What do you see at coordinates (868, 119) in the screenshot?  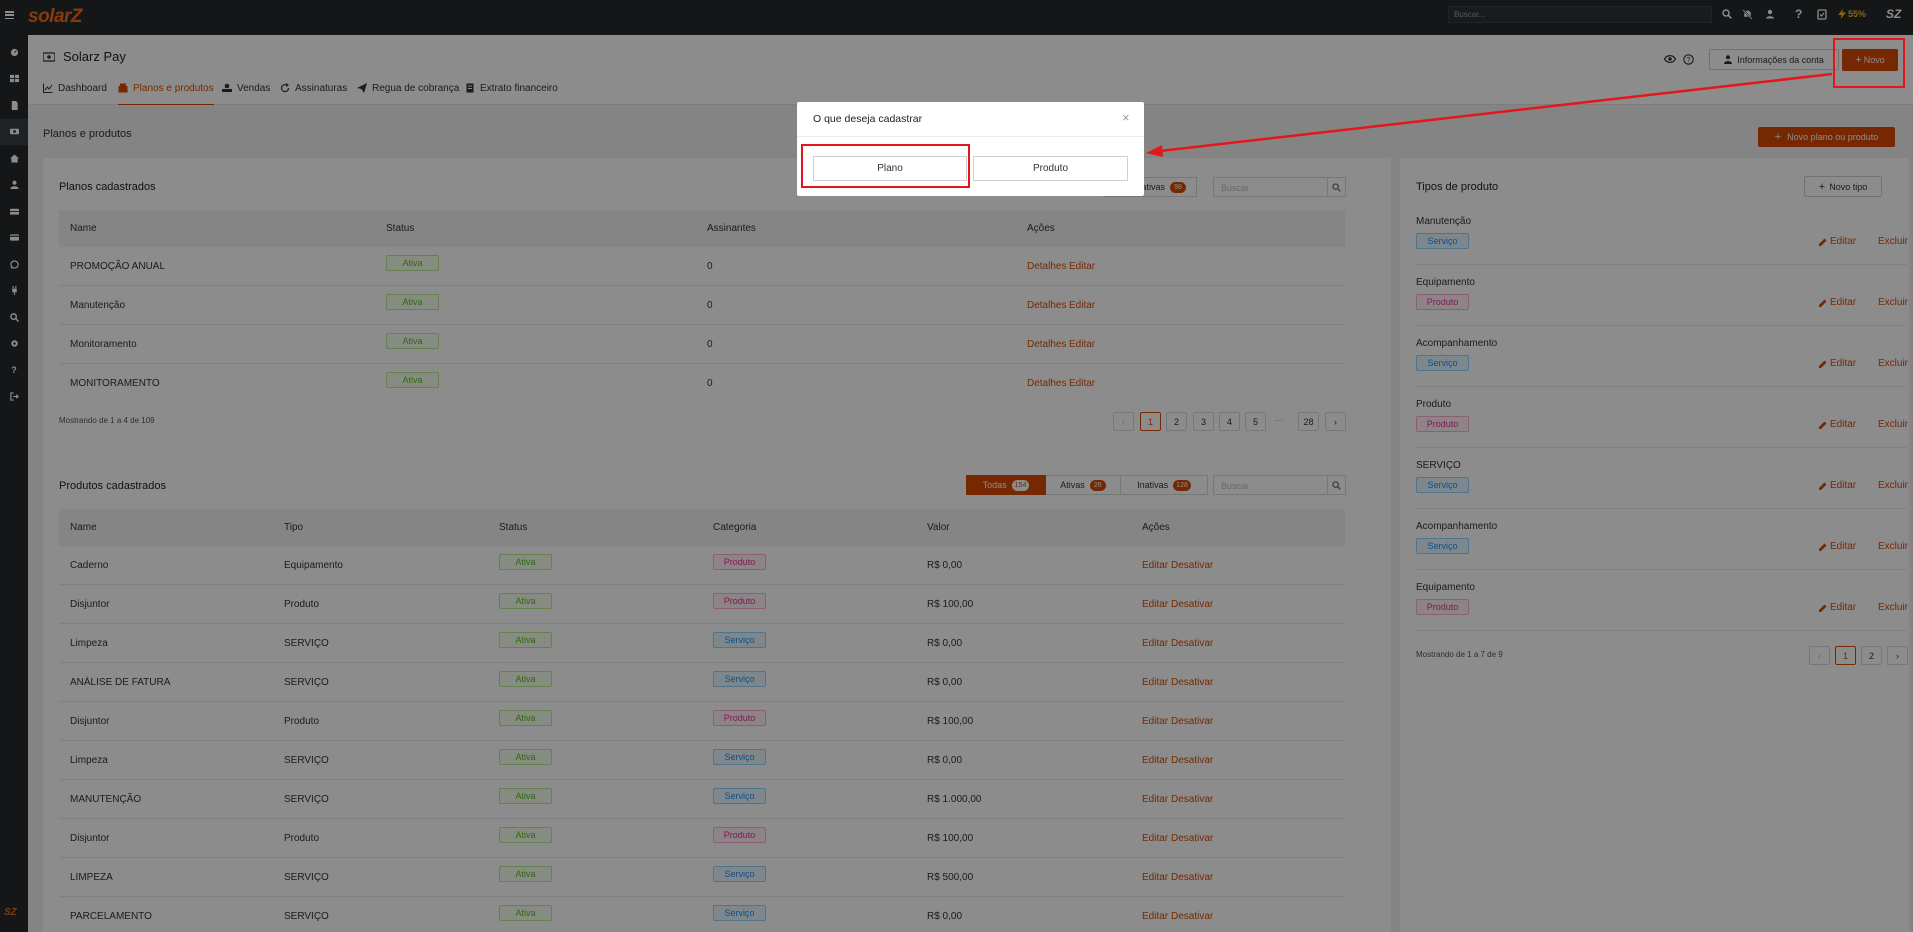 I see `modal-title: O que deseja cadastrar` at bounding box center [868, 119].